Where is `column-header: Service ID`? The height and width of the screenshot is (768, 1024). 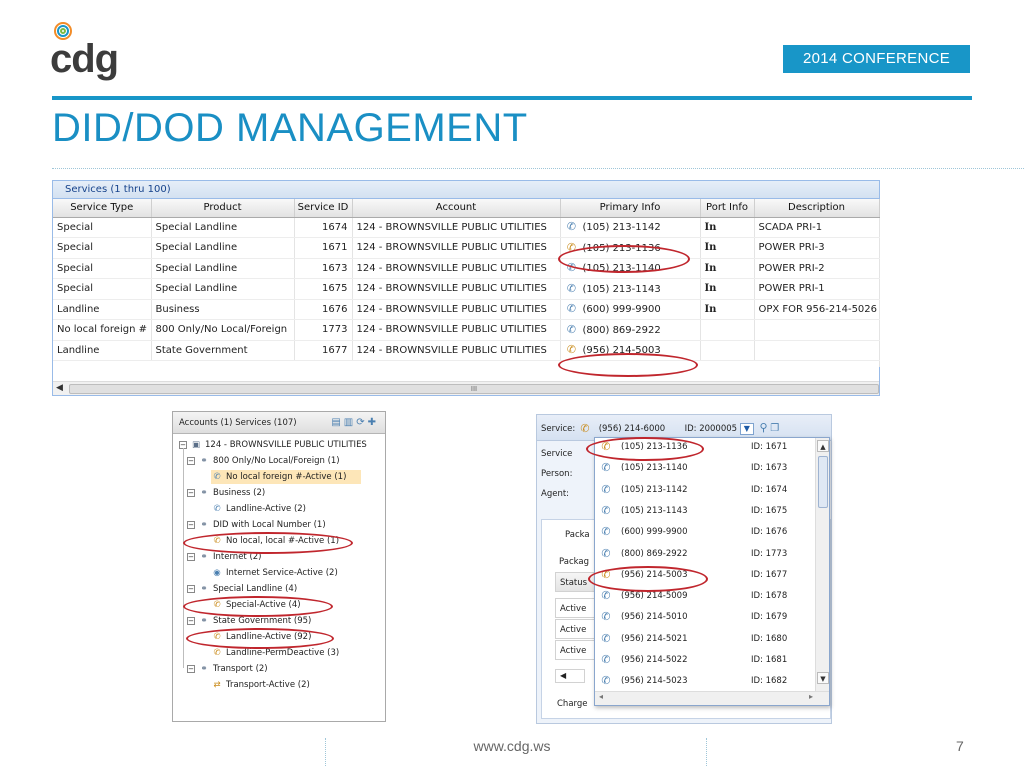
column-header: Service ID is located at coordinates (323, 208).